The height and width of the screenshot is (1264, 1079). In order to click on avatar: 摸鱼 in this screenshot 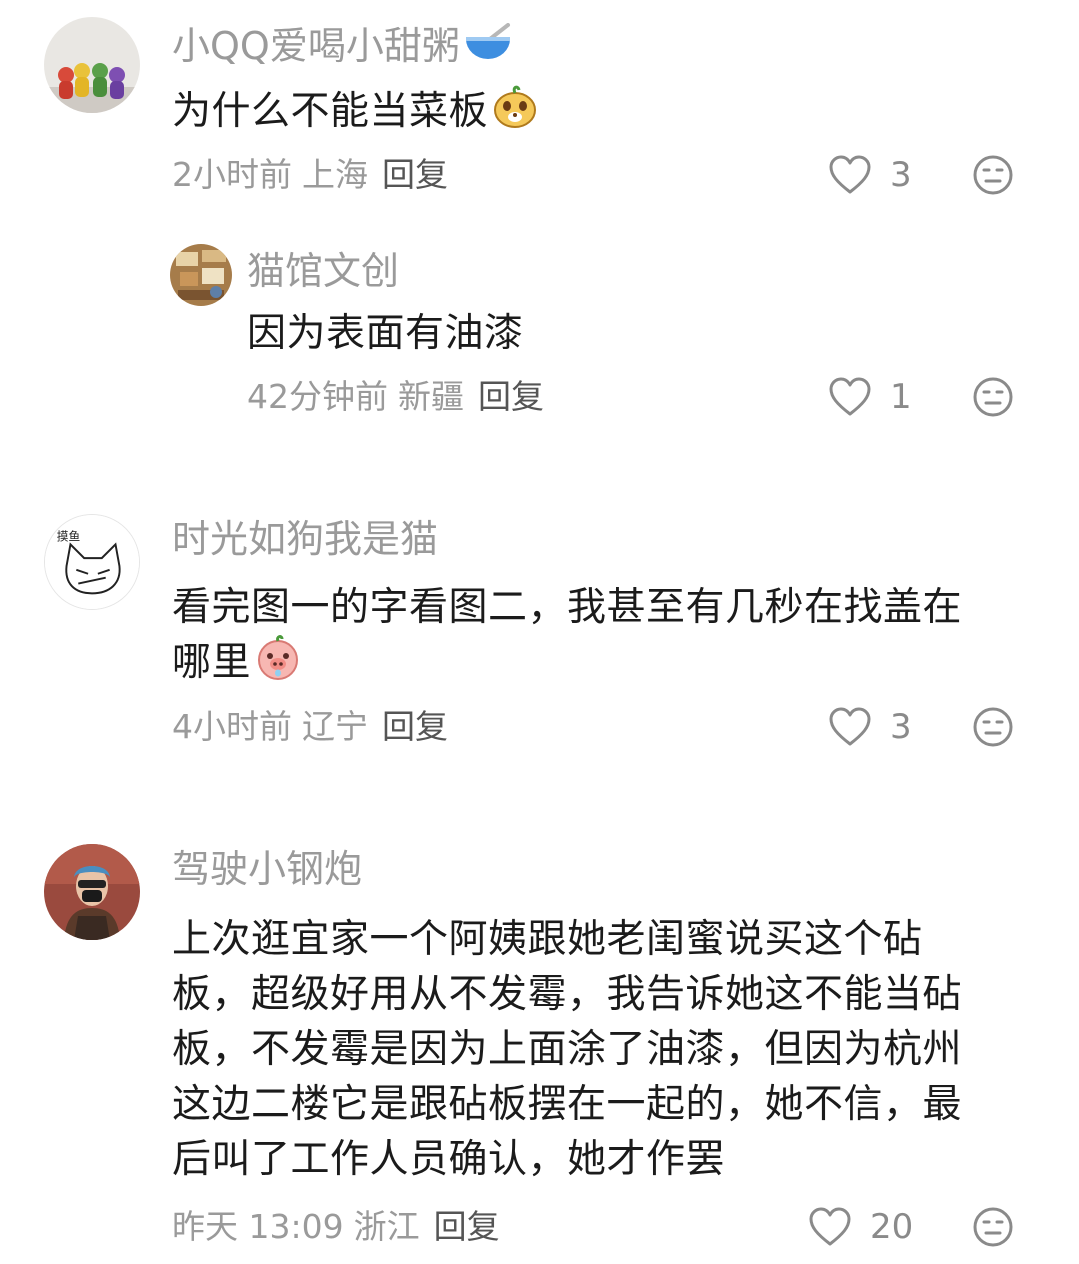, I will do `click(92, 562)`.